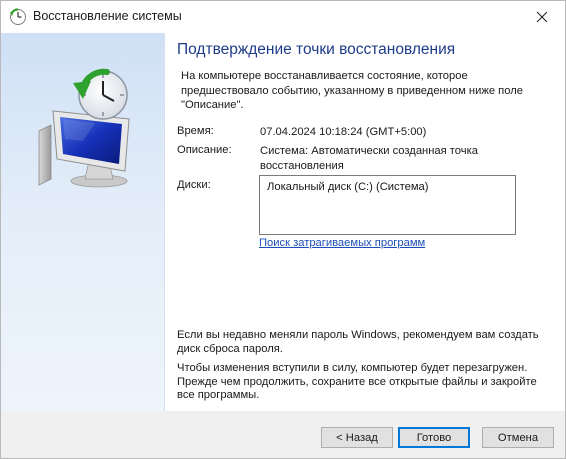  I want to click on affected-programs-link: Поиск затрагиваемых программ, so click(342, 243).